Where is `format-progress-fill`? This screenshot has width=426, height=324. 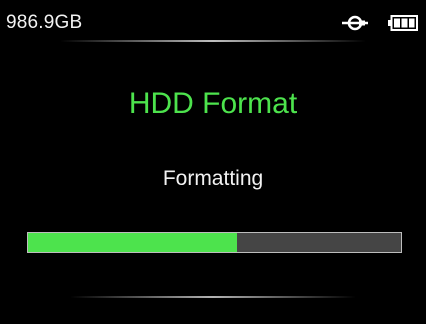 format-progress-fill is located at coordinates (132, 242).